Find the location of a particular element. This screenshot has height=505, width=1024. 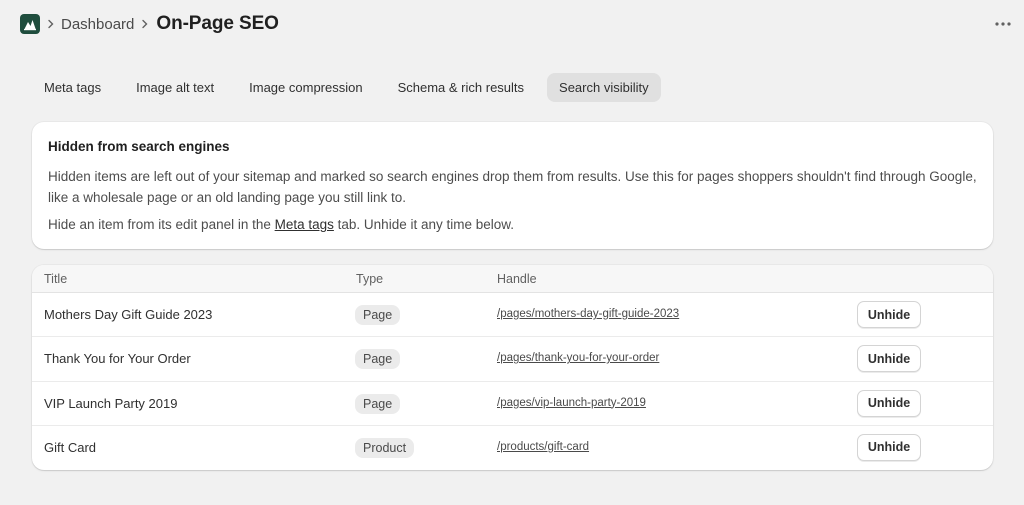

handle-link: /products/gift-card is located at coordinates (543, 447).